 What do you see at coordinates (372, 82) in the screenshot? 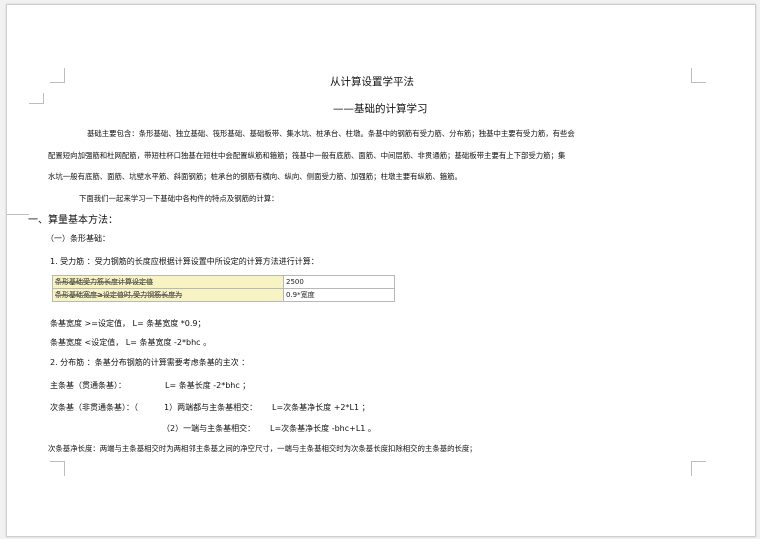
I see `doc-title: 从计算设置学平法` at bounding box center [372, 82].